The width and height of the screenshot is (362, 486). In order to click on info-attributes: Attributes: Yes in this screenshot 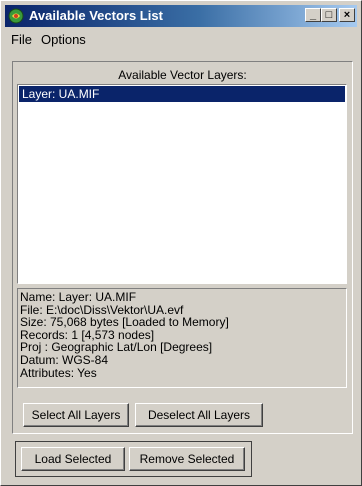, I will do `click(58, 372)`.